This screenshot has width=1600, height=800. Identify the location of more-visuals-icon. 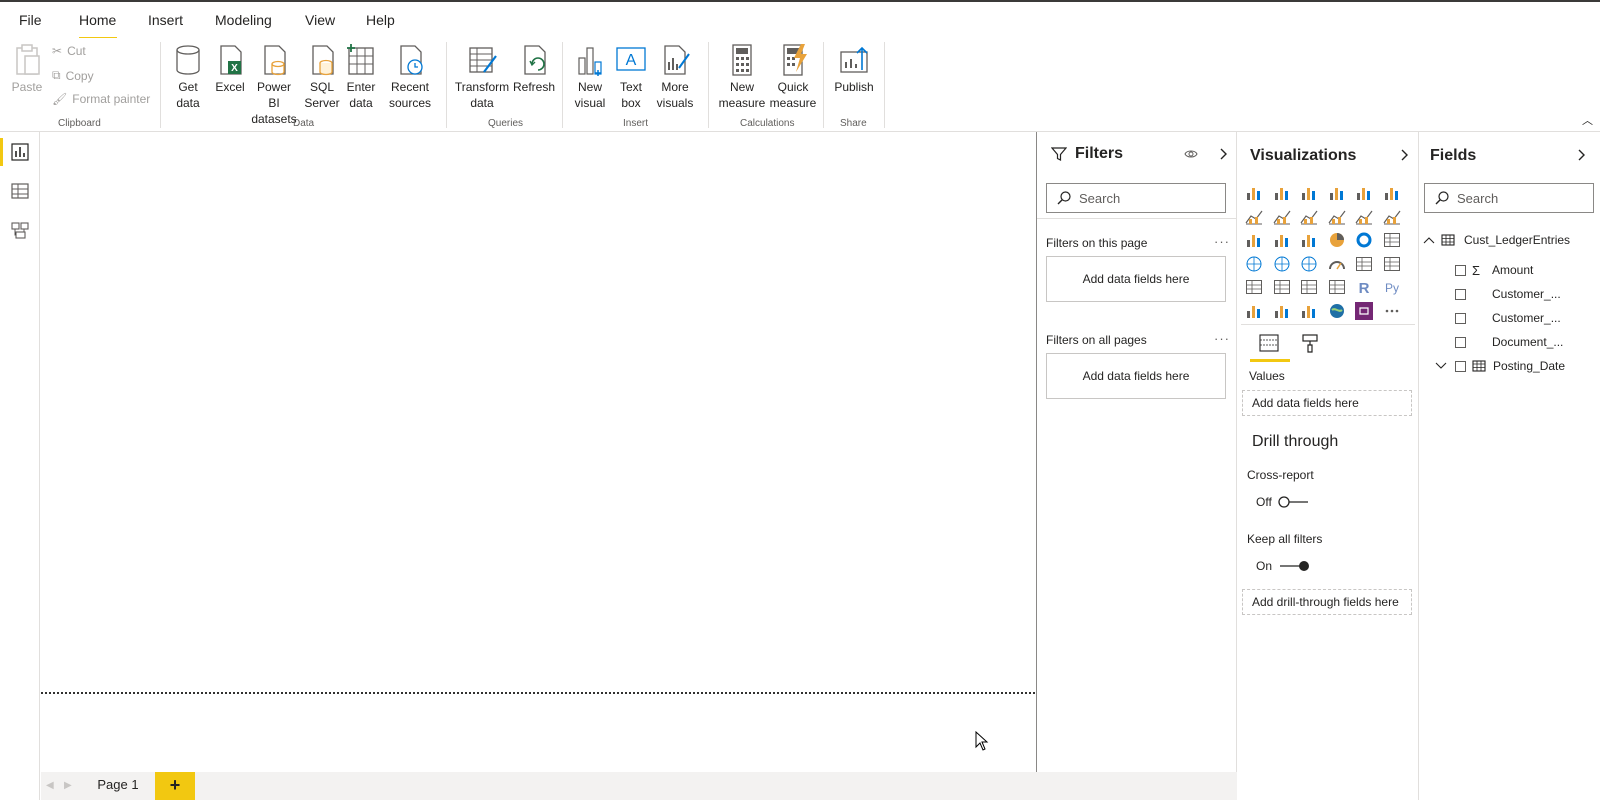
(1392, 311).